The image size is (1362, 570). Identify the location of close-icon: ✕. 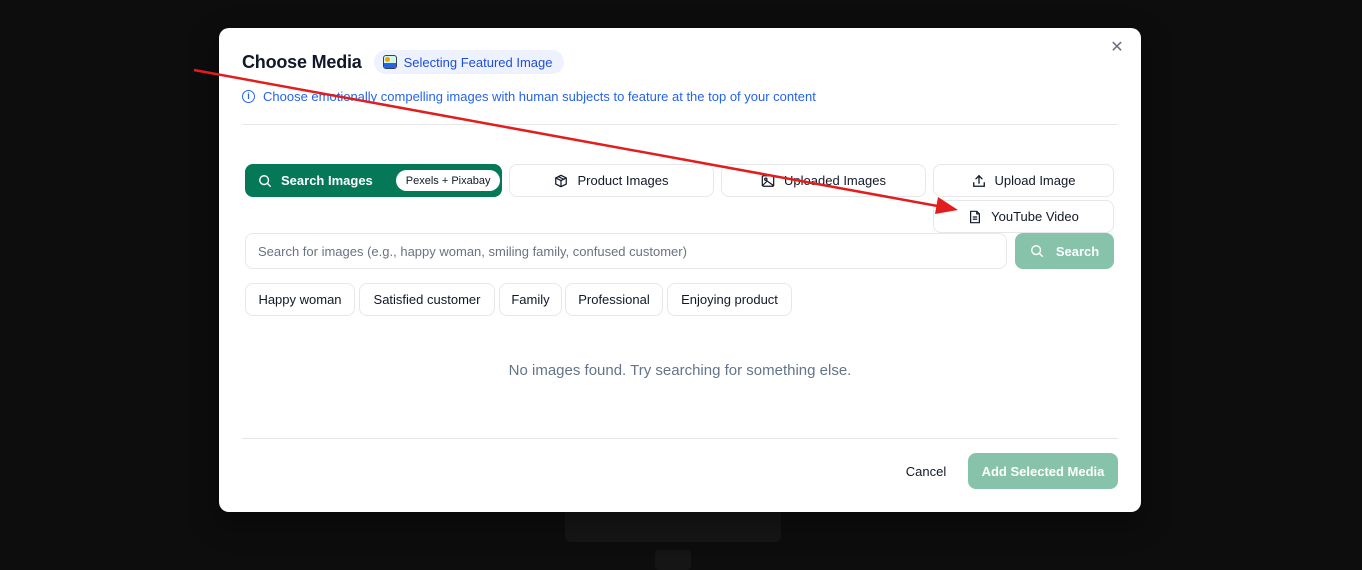
(1117, 48).